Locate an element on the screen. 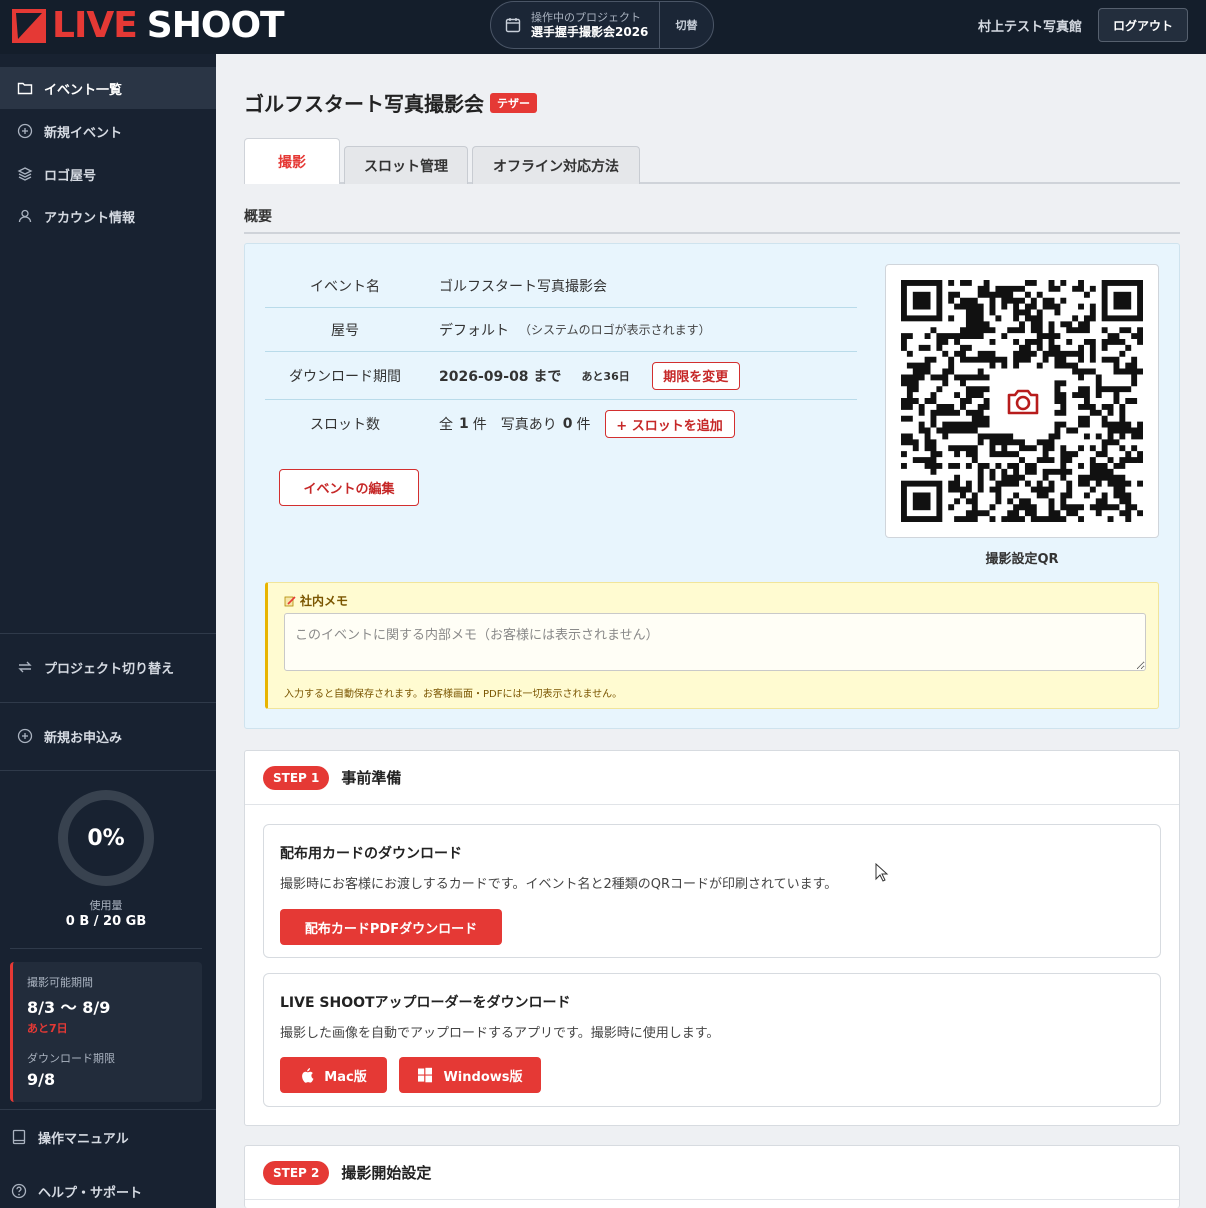 The width and height of the screenshot is (1206, 1208). studio-name: 村上テスト写真館 is located at coordinates (1030, 27).